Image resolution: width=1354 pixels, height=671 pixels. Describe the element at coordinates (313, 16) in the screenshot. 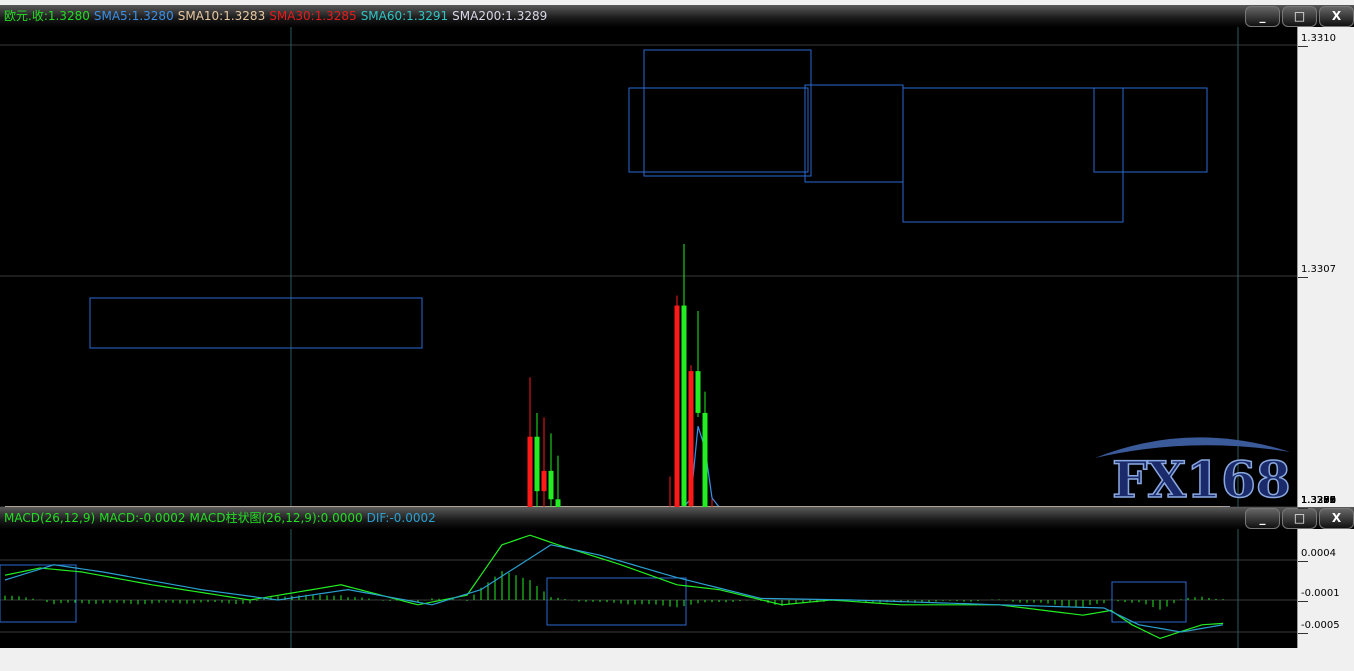

I see `main-legend-item: SMA30:1.3285` at that location.